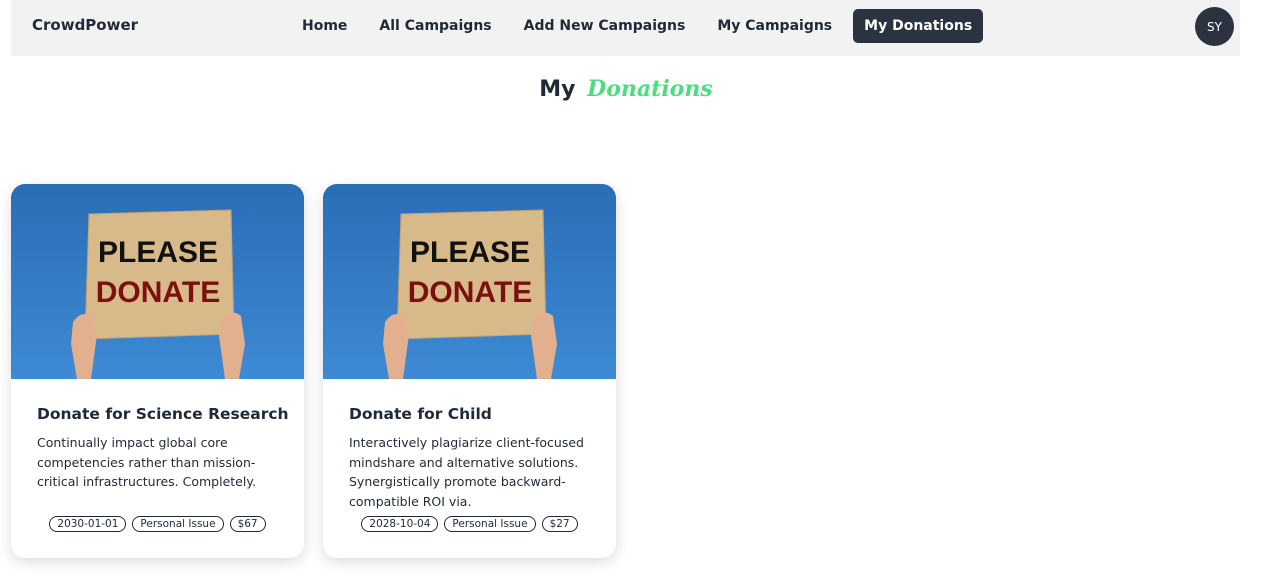  I want to click on page-title: My Donations, so click(626, 89).